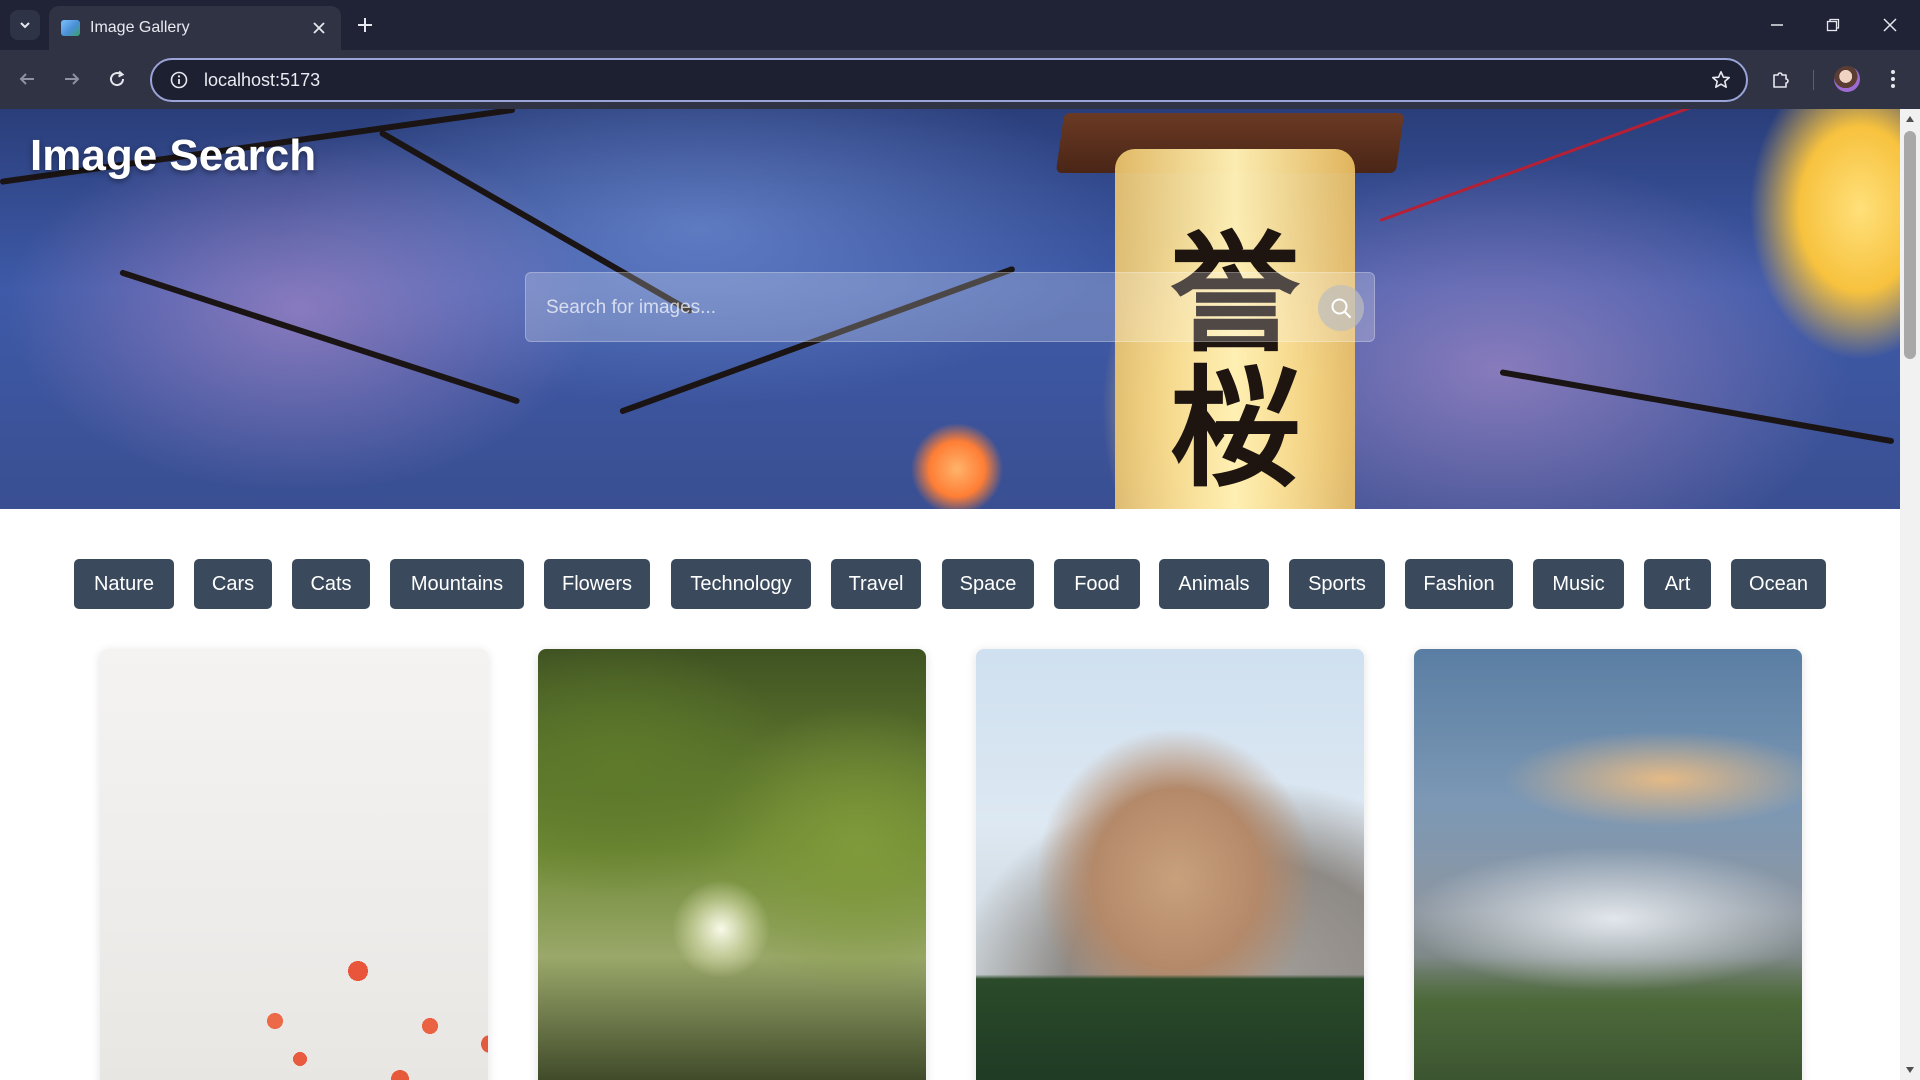 The image size is (1920, 1080). Describe the element at coordinates (173, 155) in the screenshot. I see `page-title: Image Search` at that location.